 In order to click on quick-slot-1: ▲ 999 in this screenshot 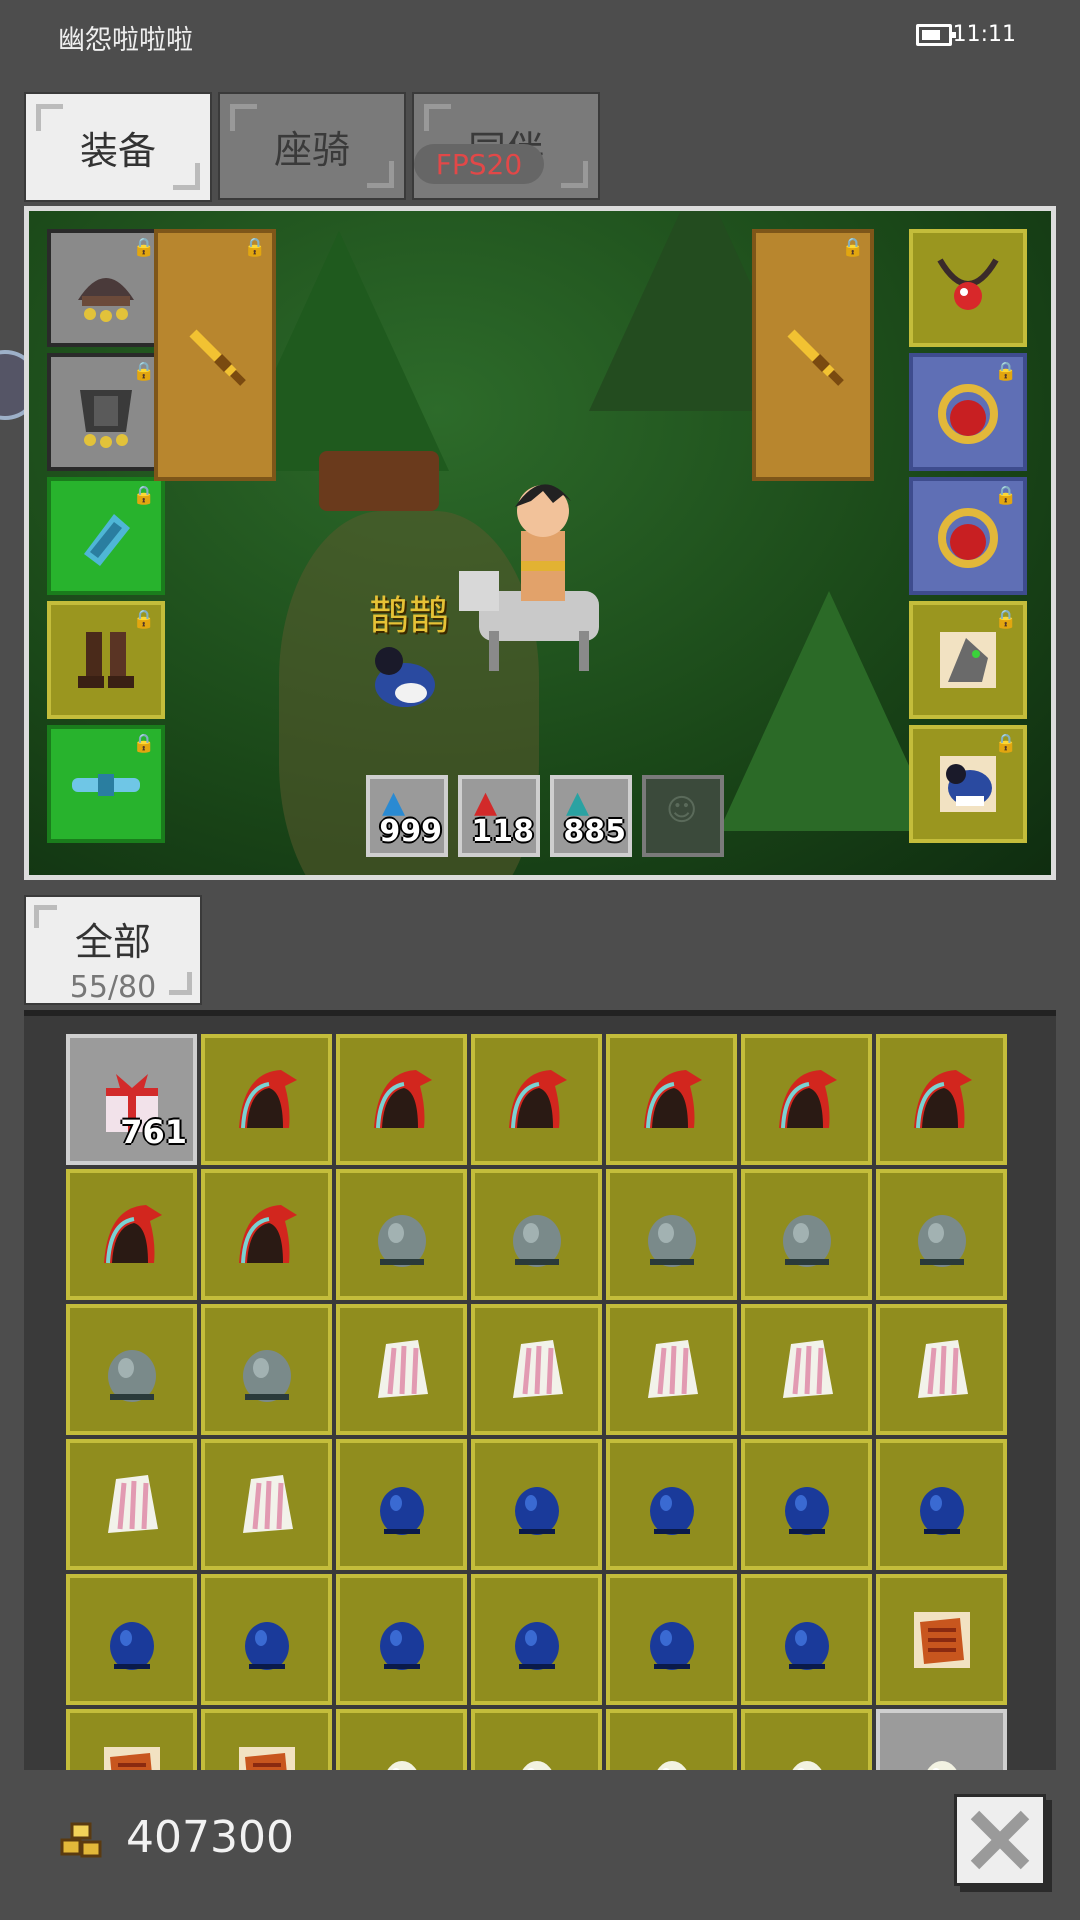, I will do `click(407, 816)`.